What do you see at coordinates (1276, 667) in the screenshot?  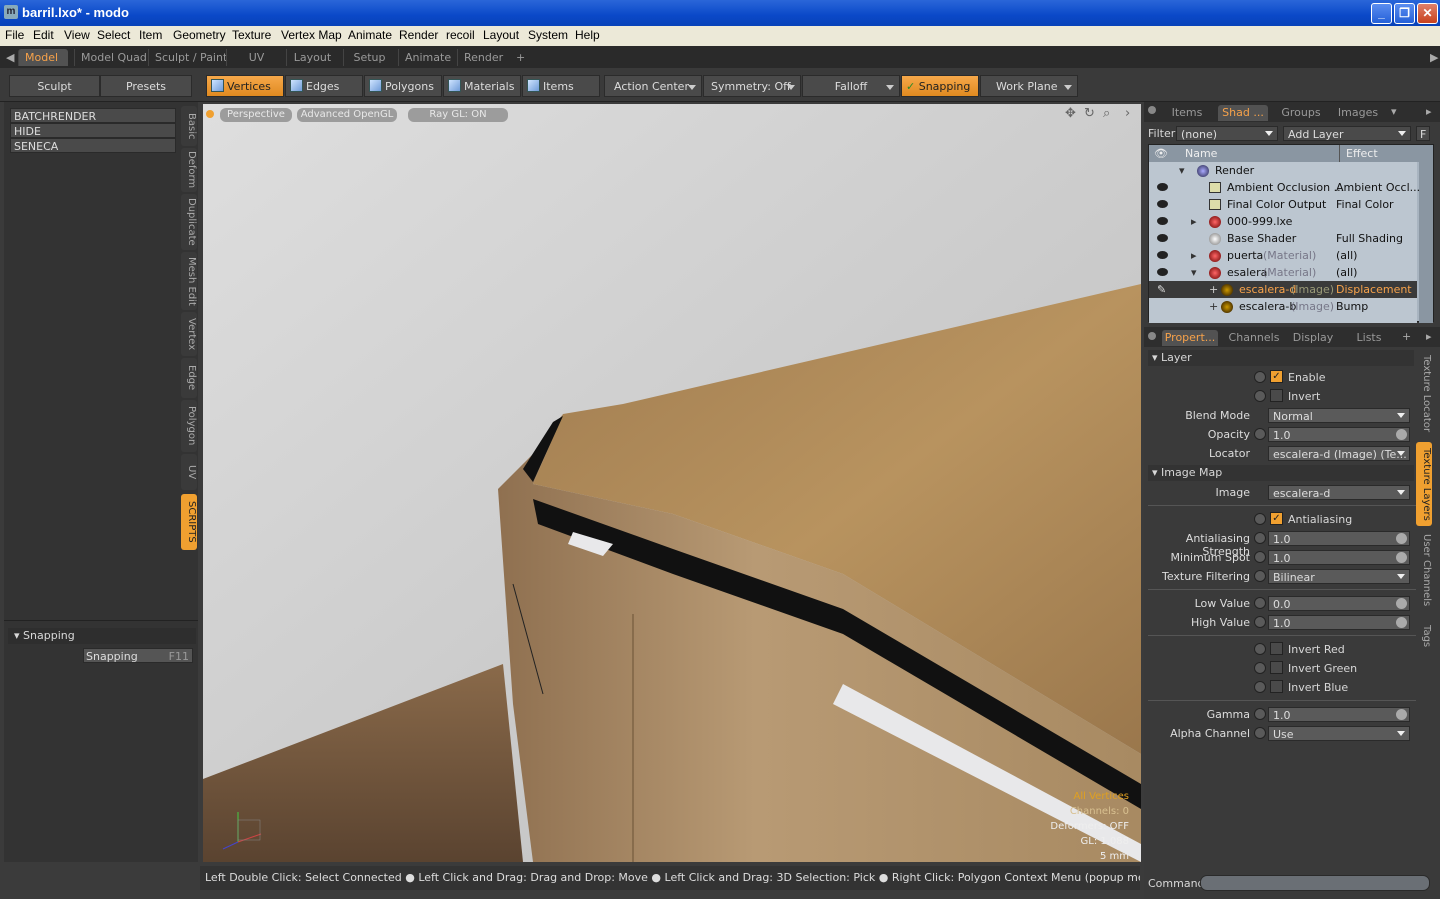 I see `invert-green-checkbox` at bounding box center [1276, 667].